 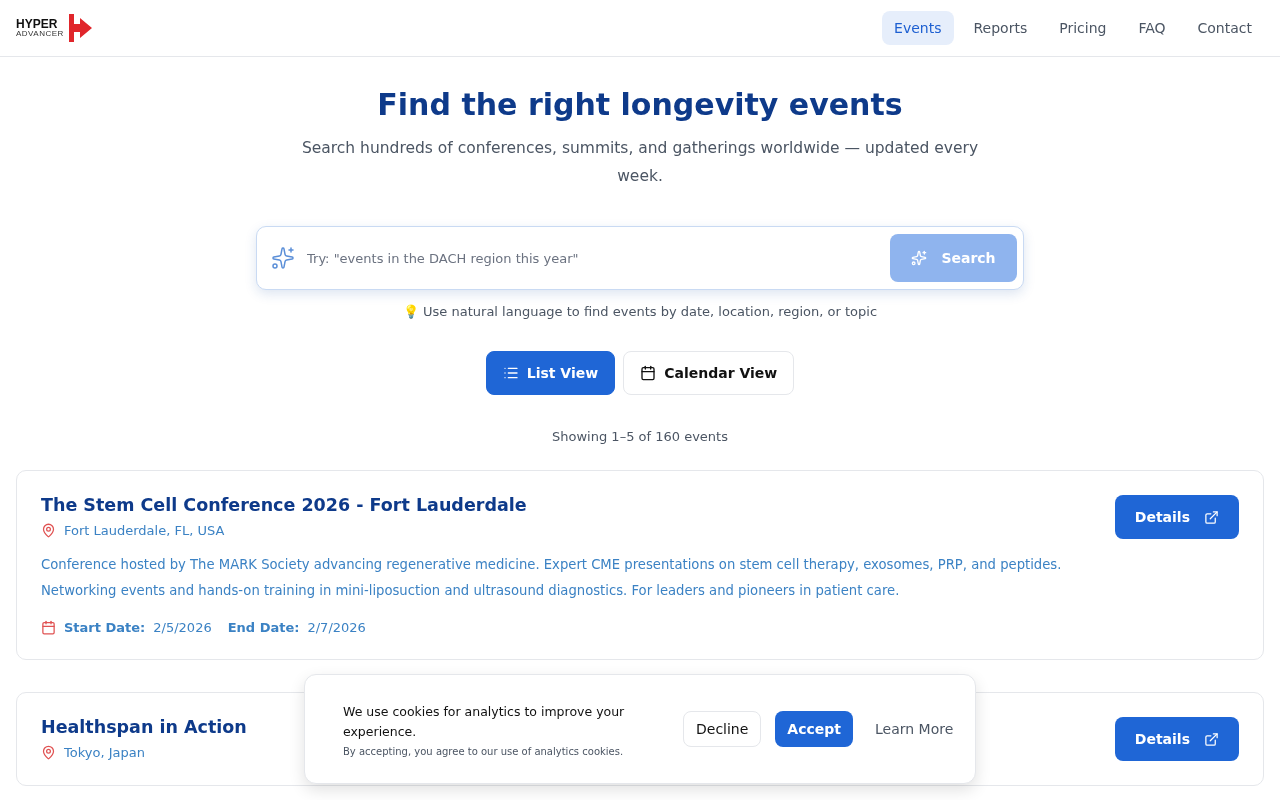 What do you see at coordinates (510, 373) in the screenshot?
I see `list-icon` at bounding box center [510, 373].